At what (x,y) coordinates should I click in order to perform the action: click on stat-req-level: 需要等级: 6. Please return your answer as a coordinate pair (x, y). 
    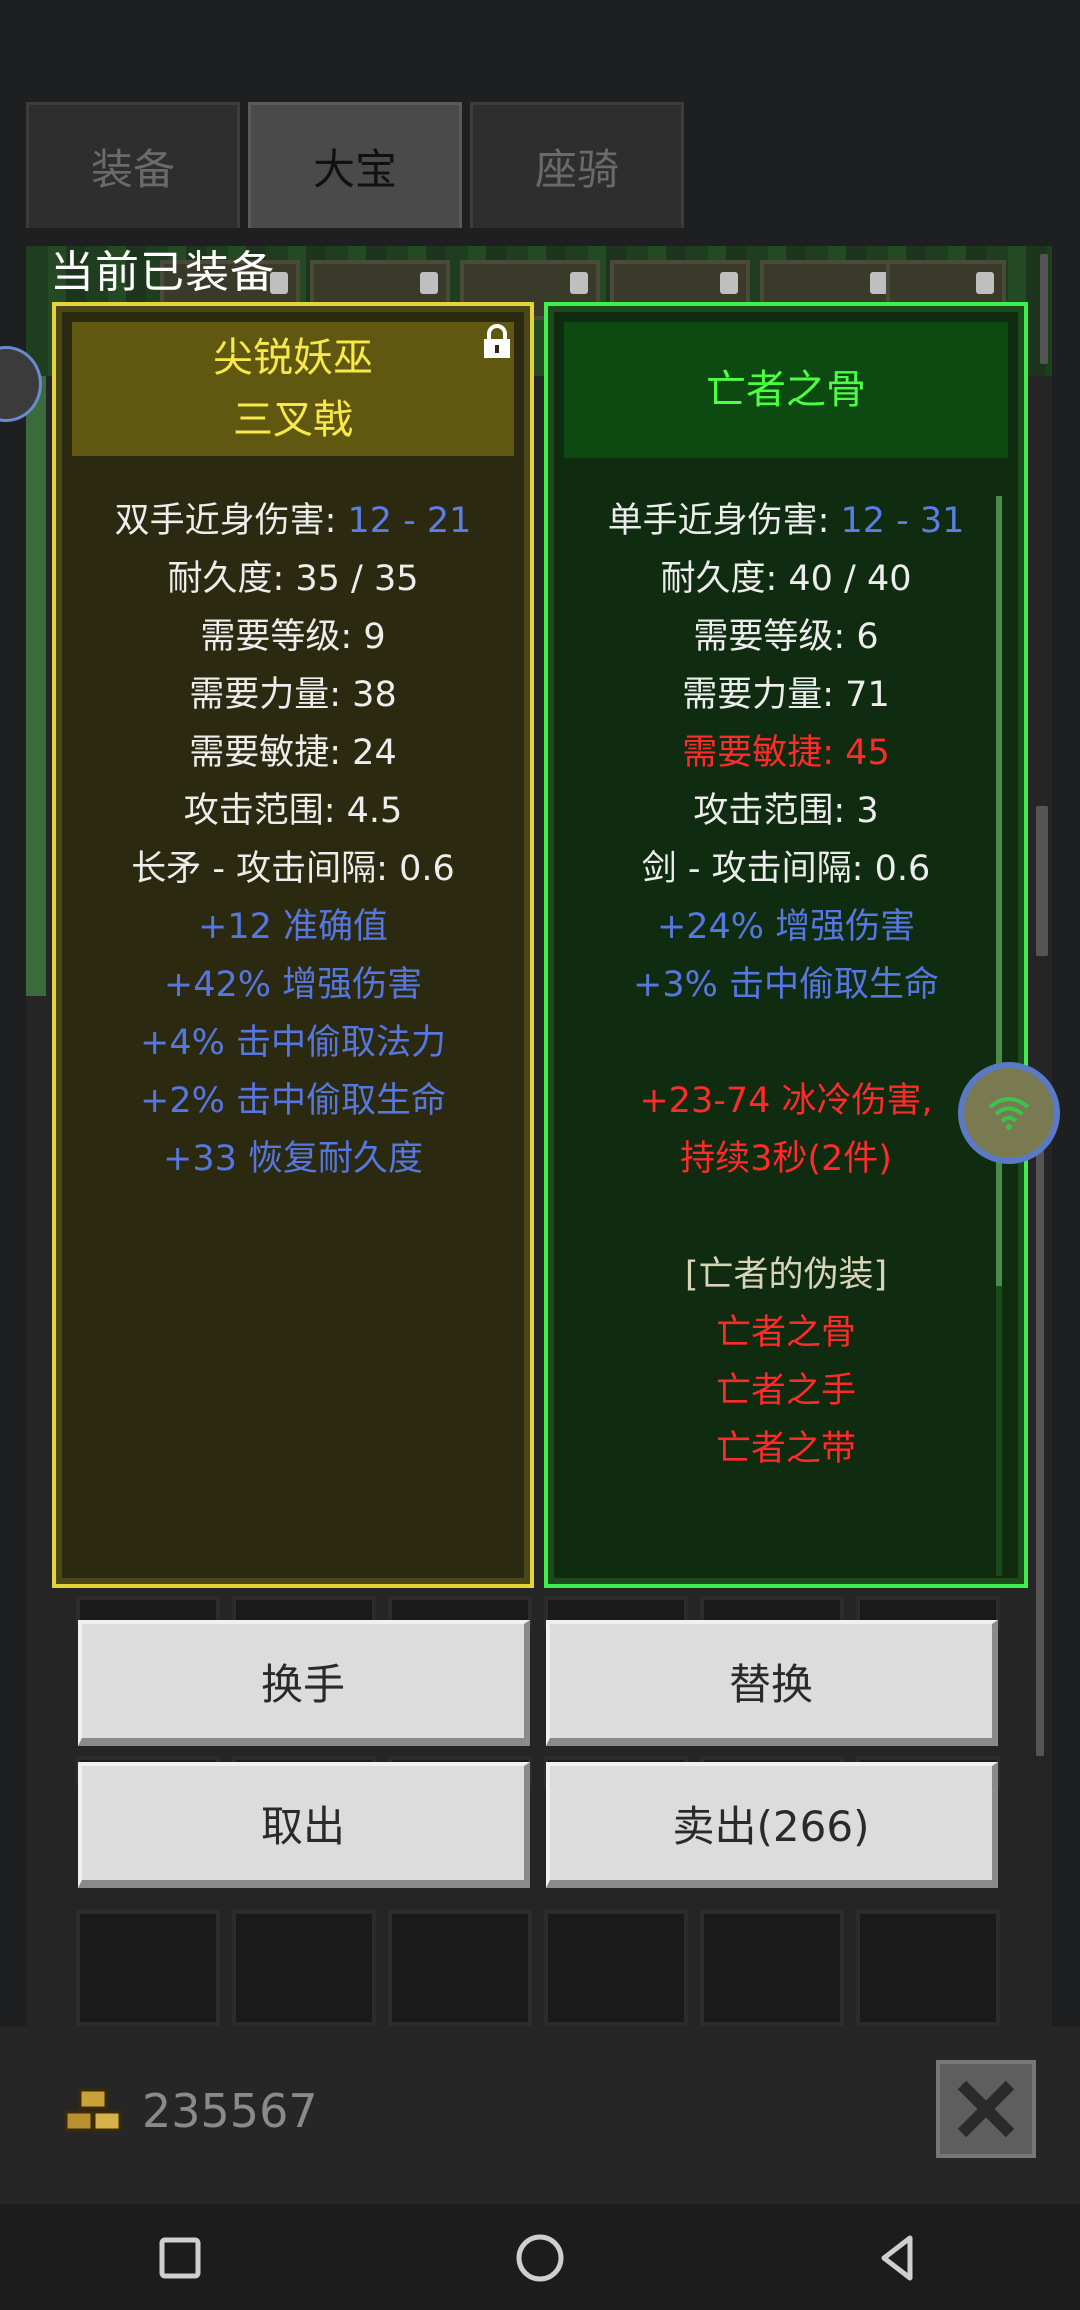
    Looking at the image, I should click on (786, 637).